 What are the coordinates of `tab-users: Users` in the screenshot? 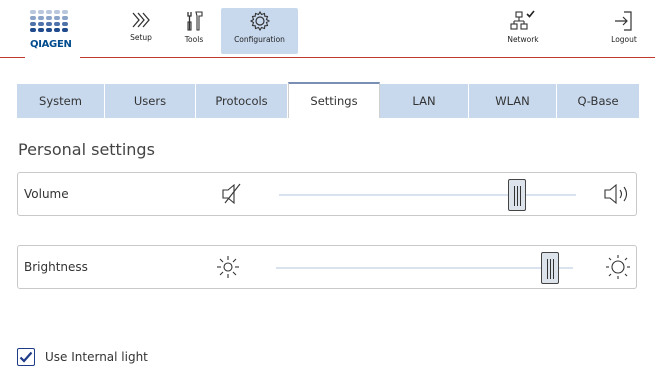 It's located at (150, 101).